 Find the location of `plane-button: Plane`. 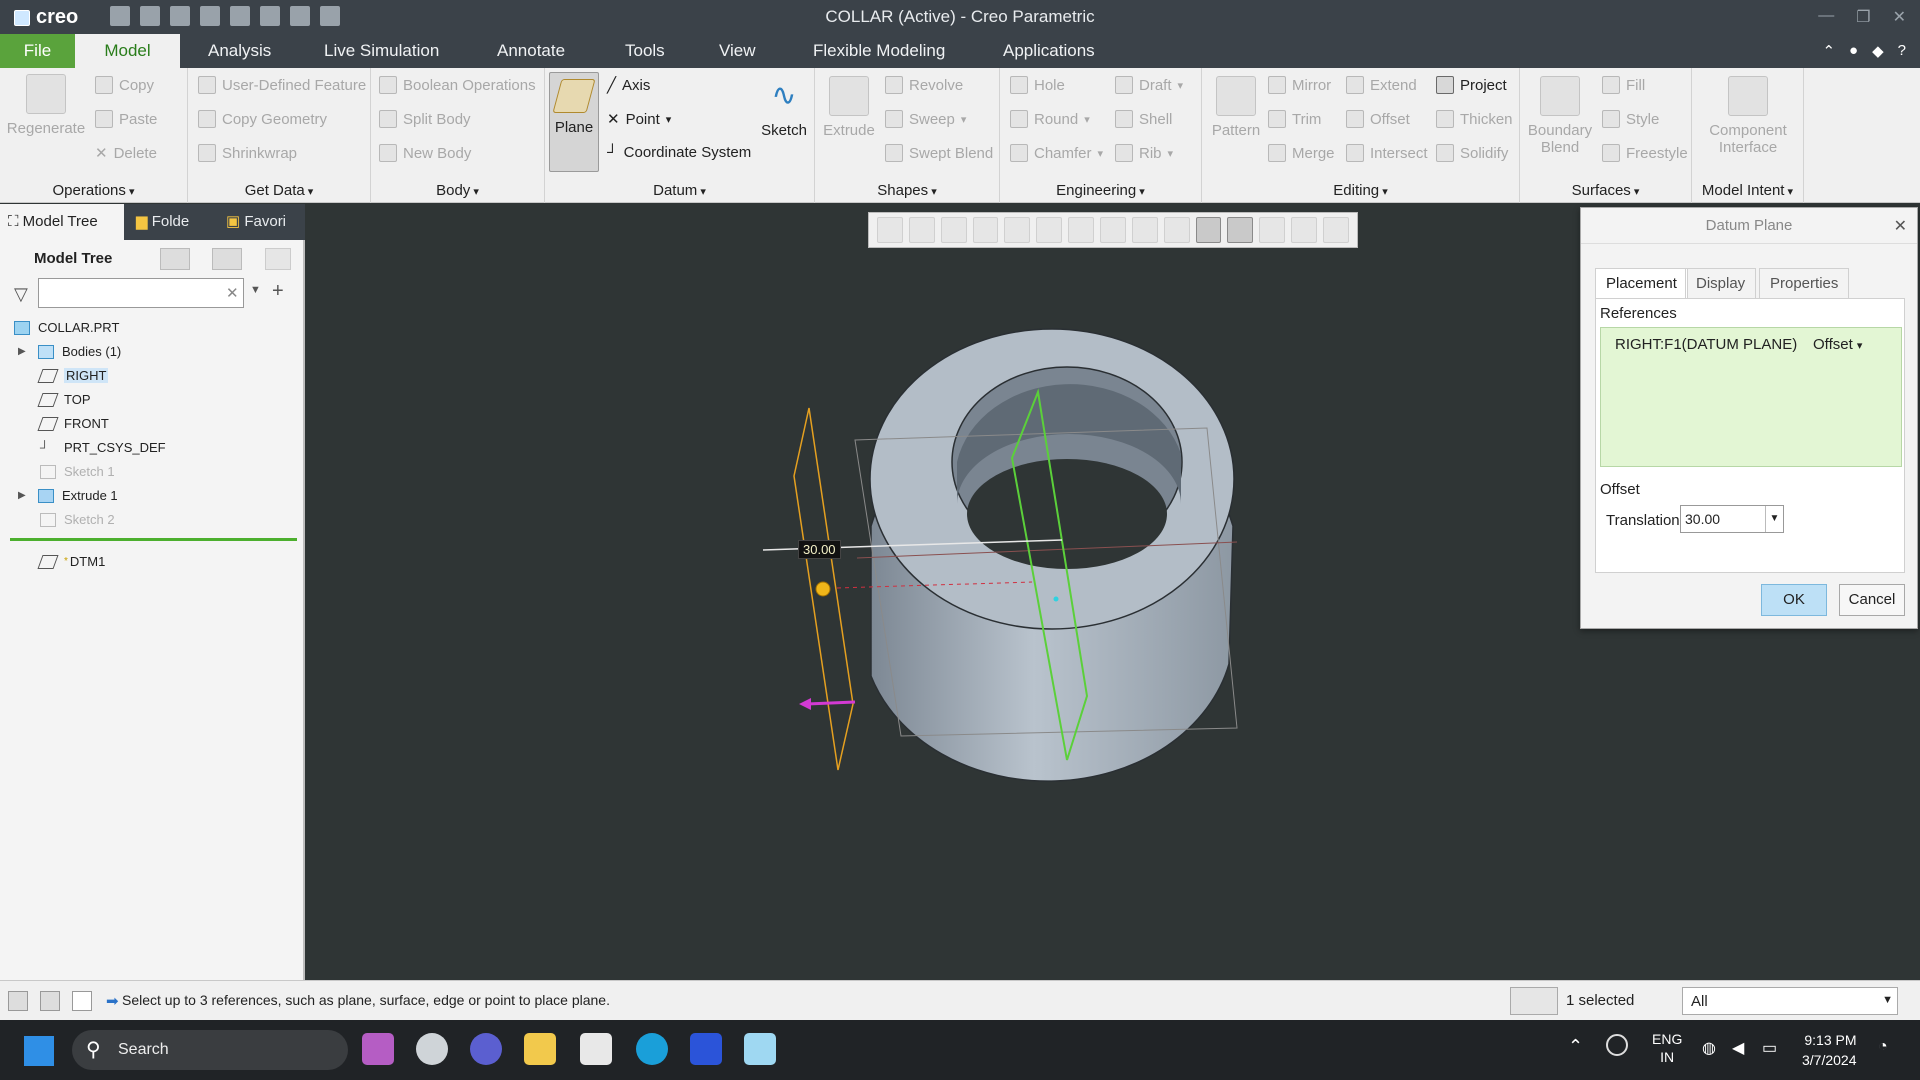

plane-button: Plane is located at coordinates (574, 122).